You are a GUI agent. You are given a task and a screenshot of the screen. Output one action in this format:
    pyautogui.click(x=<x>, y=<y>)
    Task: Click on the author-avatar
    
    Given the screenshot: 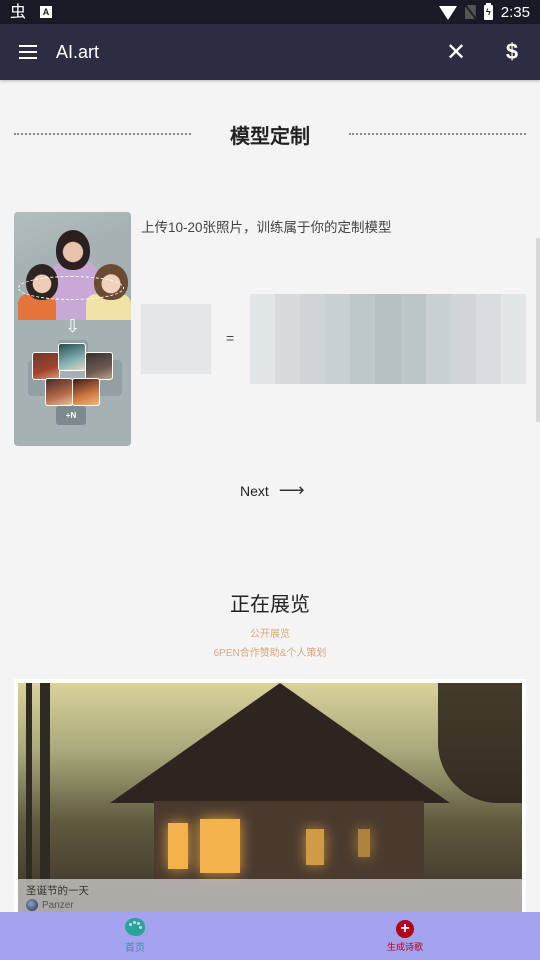 What is the action you would take?
    pyautogui.click(x=32, y=905)
    